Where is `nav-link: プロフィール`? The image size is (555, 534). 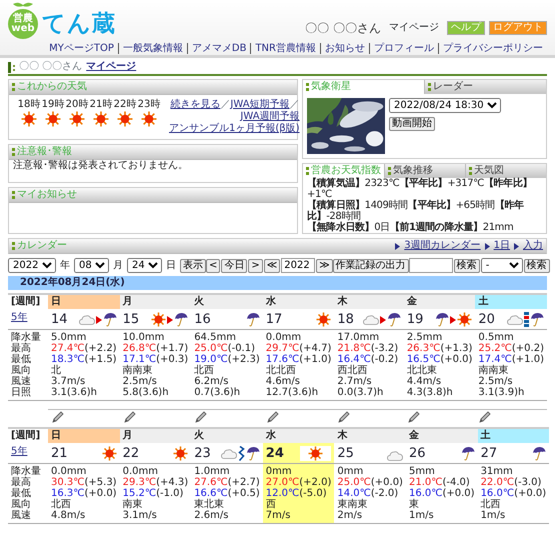 nav-link: プロフィール is located at coordinates (403, 48).